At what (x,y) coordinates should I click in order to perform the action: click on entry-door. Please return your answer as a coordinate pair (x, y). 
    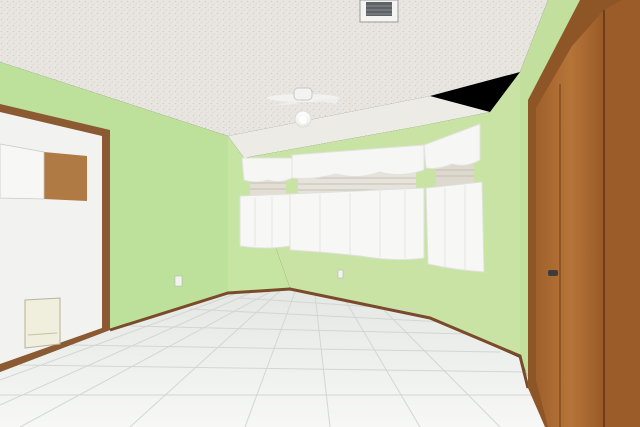
    Looking at the image, I should click on (55, 238).